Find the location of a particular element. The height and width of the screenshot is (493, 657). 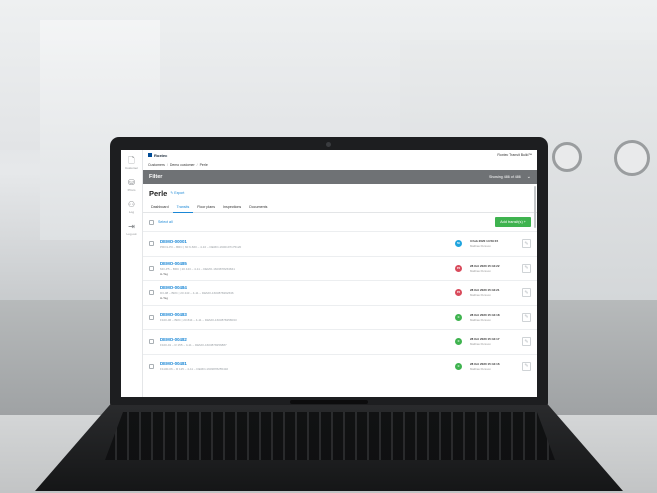

breadcrumb-demo-customer: Demo customer is located at coordinates (182, 165).